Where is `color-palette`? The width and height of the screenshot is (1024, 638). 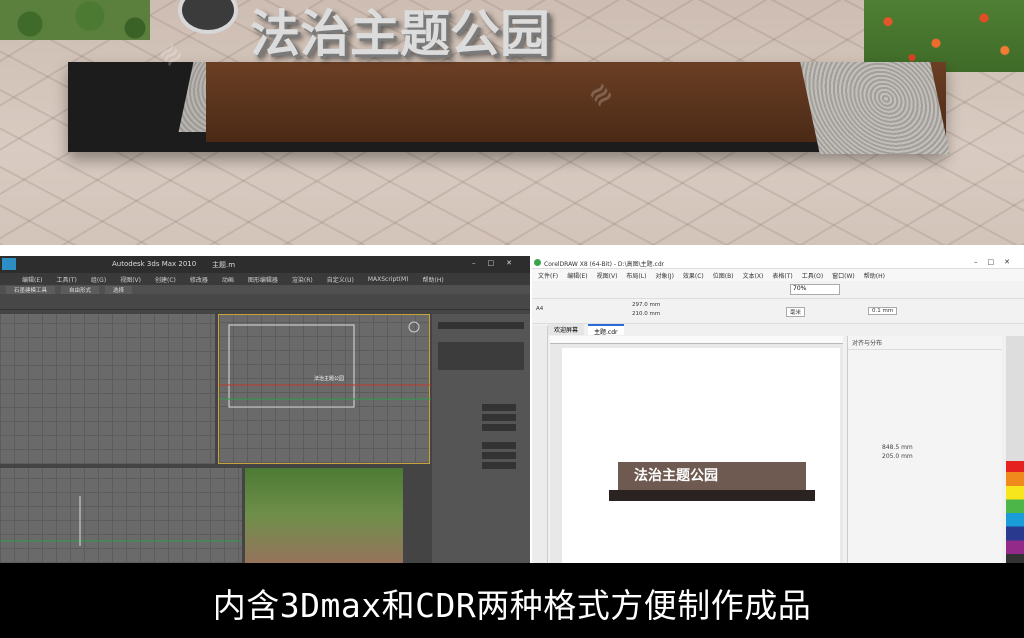 color-palette is located at coordinates (1015, 449).